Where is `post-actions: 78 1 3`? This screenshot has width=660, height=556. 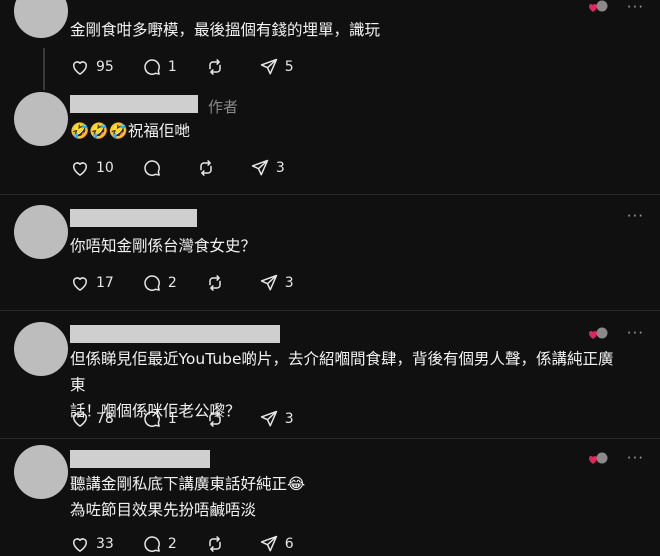 post-actions: 78 1 3 is located at coordinates (196, 419).